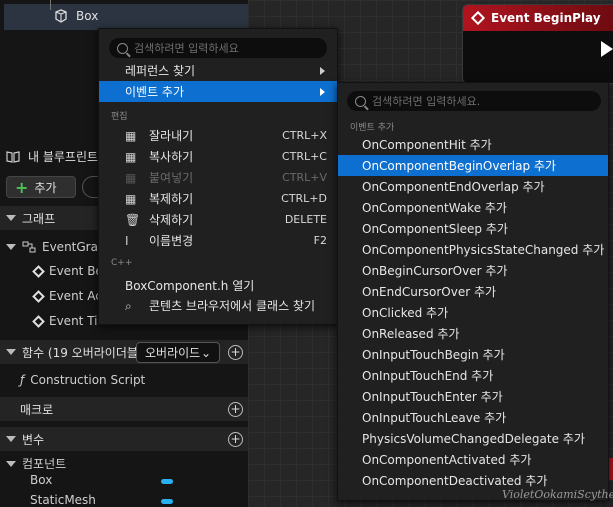  What do you see at coordinates (473, 375) in the screenshot?
I see `submenu-event-item: OnInputTouchEnd 추가` at bounding box center [473, 375].